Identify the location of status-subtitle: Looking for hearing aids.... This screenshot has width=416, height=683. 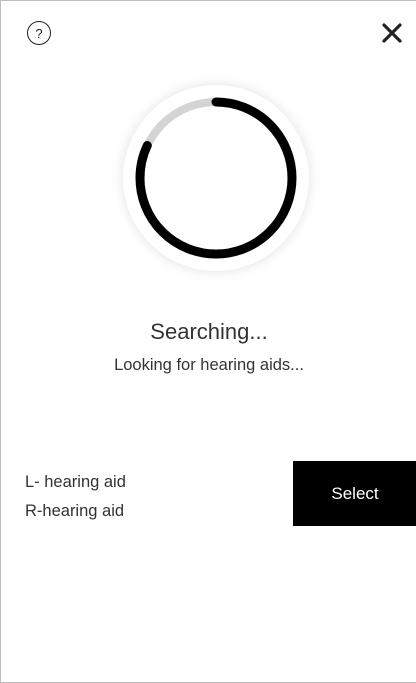
(209, 365).